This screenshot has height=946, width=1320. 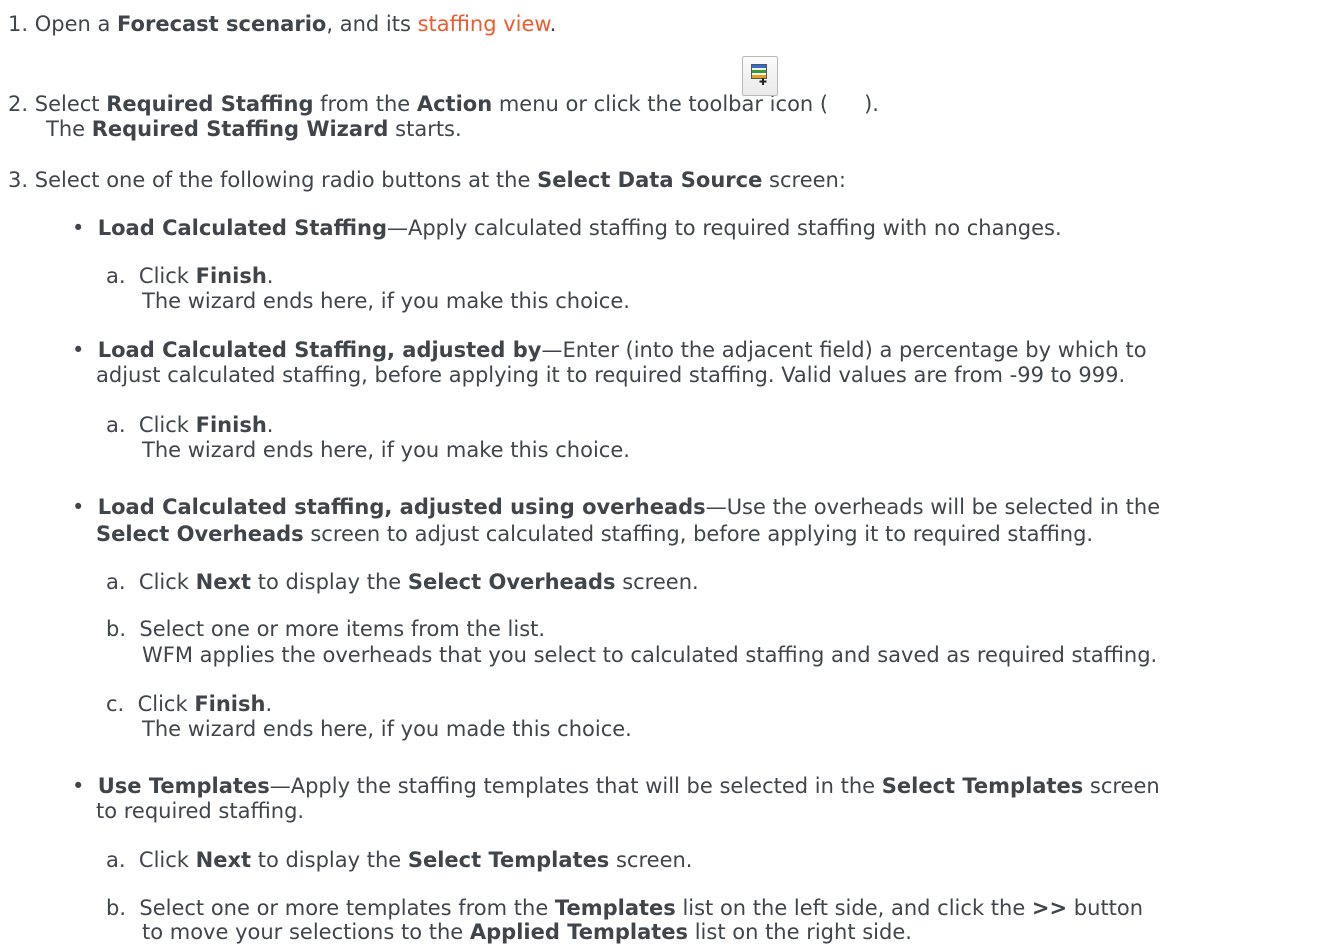 I want to click on substep-c: c. Click Finish., so click(x=189, y=704).